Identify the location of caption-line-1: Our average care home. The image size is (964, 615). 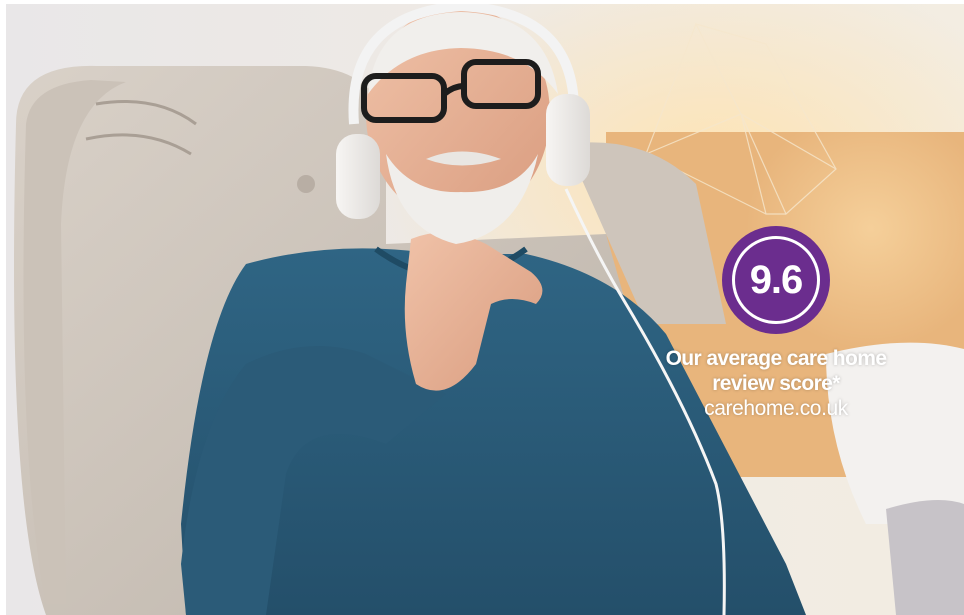
(776, 358).